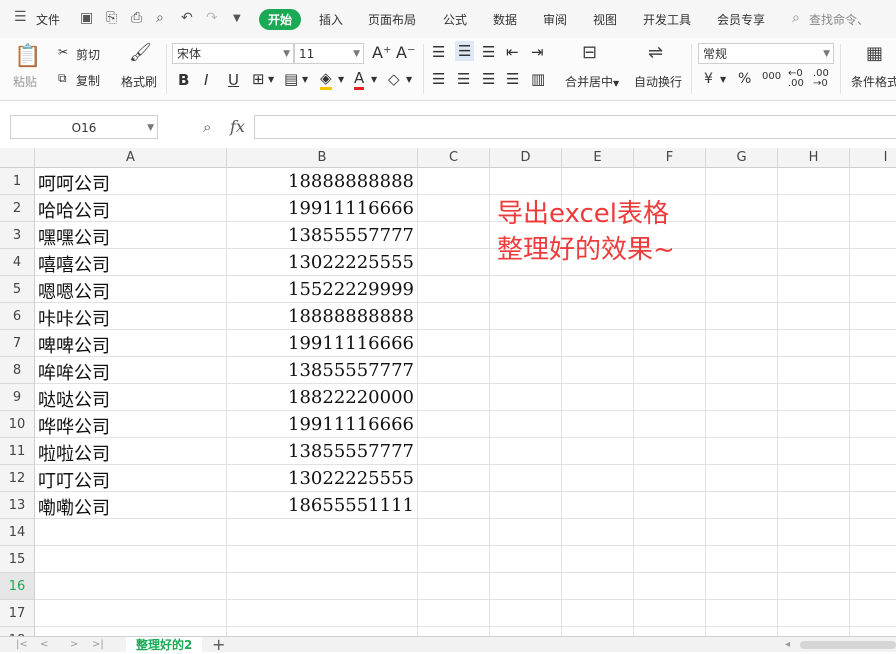 Image resolution: width=896 pixels, height=654 pixels. I want to click on cell-style-icon: ▤, so click(291, 79).